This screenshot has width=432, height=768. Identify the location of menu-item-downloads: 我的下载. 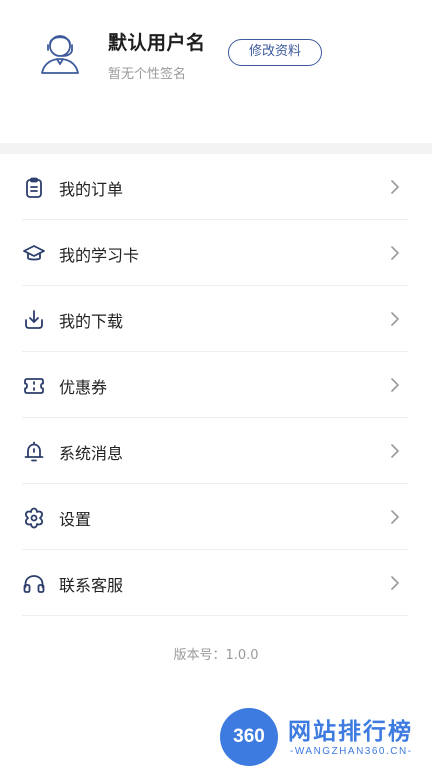
(216, 319).